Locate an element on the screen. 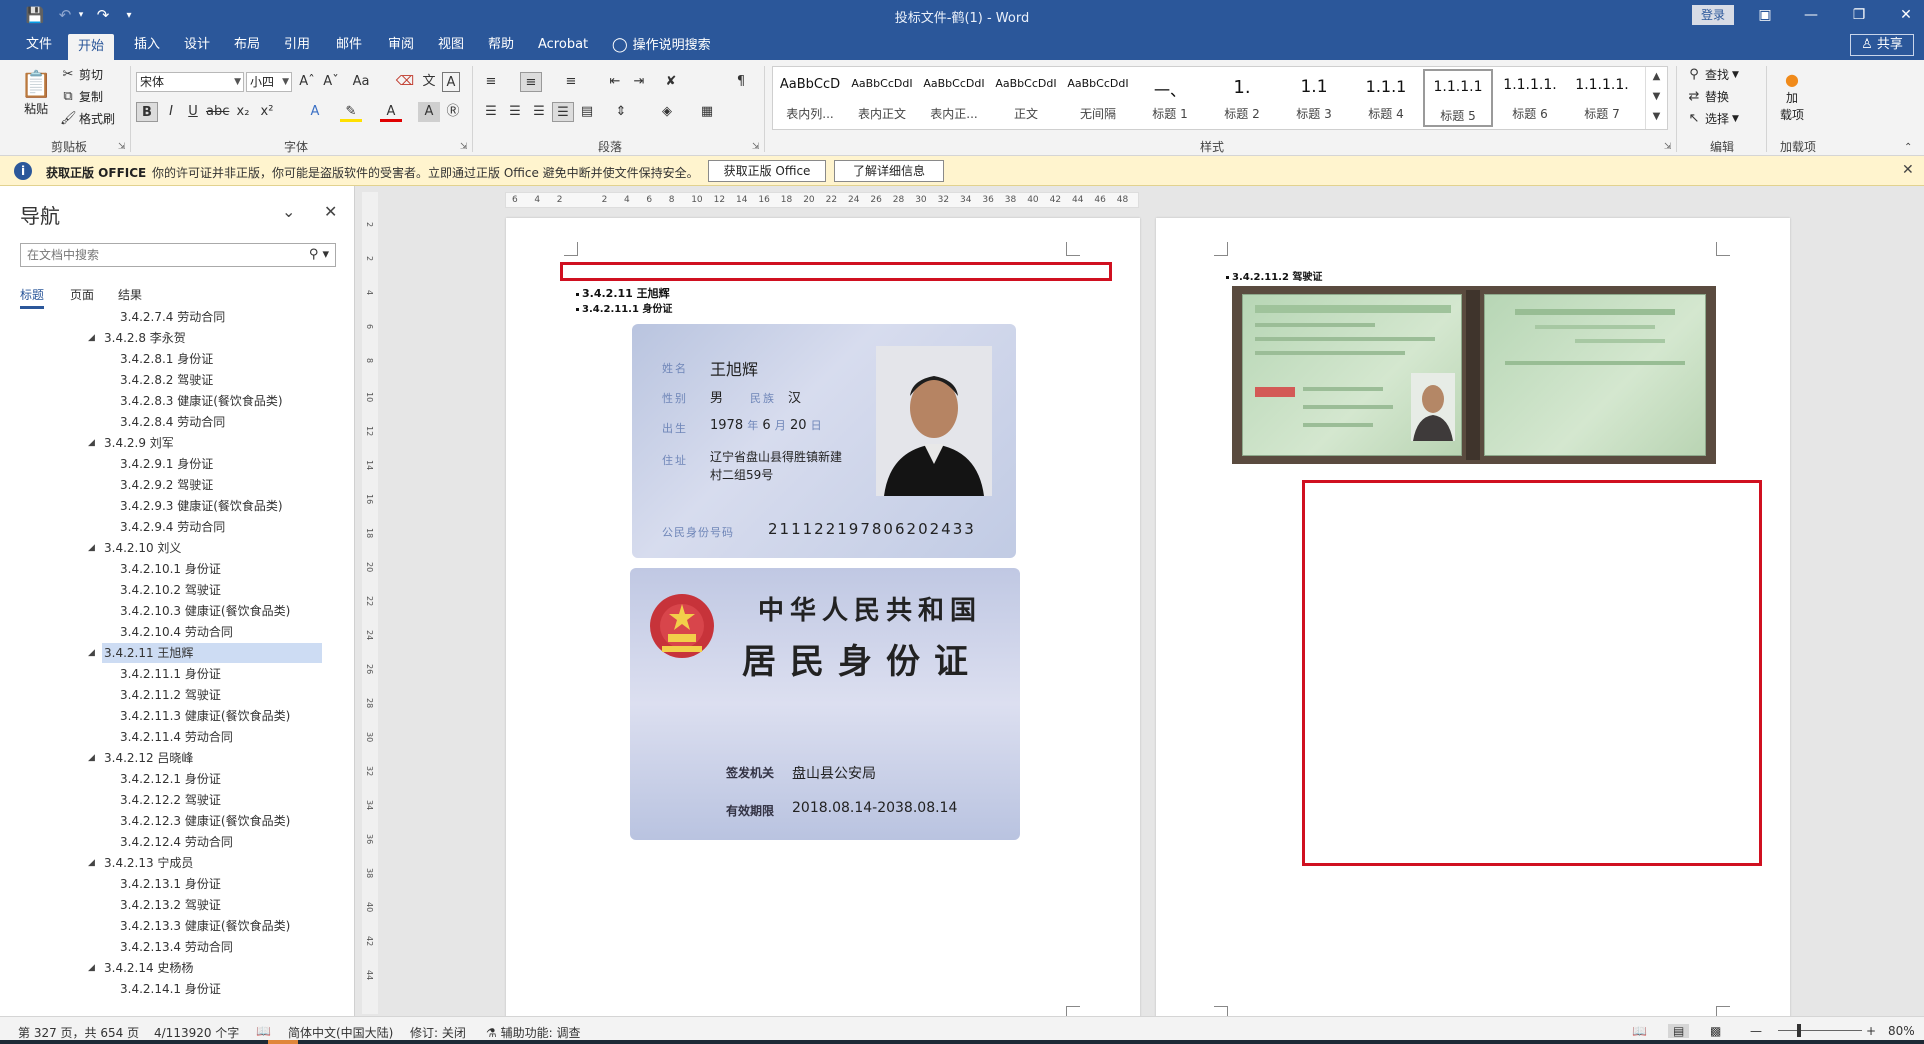 The height and width of the screenshot is (1044, 1924). nav-subheading-item: 3.4.2.8.3 健康证(餐饮食品类) is located at coordinates (200, 401).